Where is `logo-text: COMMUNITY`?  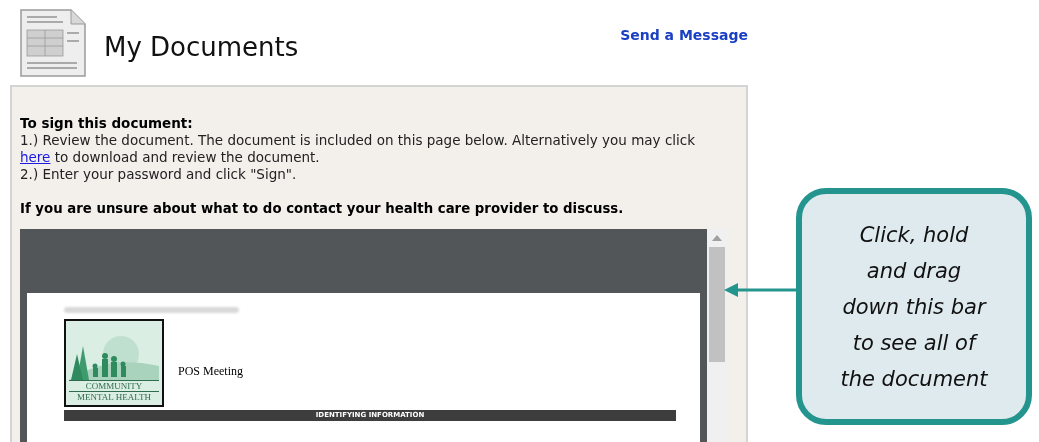 logo-text: COMMUNITY is located at coordinates (114, 385).